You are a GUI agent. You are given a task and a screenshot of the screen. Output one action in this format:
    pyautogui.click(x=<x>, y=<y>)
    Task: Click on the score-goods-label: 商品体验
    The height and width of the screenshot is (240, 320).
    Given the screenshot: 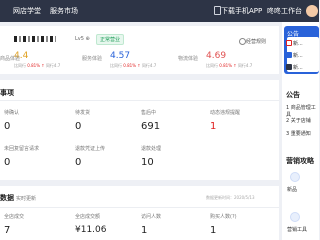 What is the action you would take?
    pyautogui.click(x=10, y=59)
    